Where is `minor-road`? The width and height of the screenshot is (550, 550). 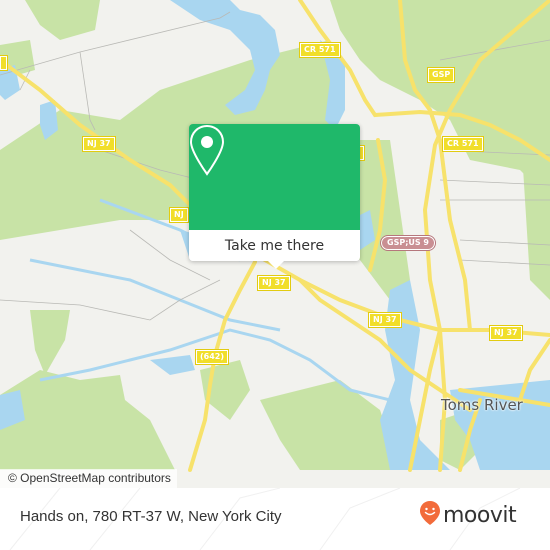
minor-road is located at coordinates (115, 43).